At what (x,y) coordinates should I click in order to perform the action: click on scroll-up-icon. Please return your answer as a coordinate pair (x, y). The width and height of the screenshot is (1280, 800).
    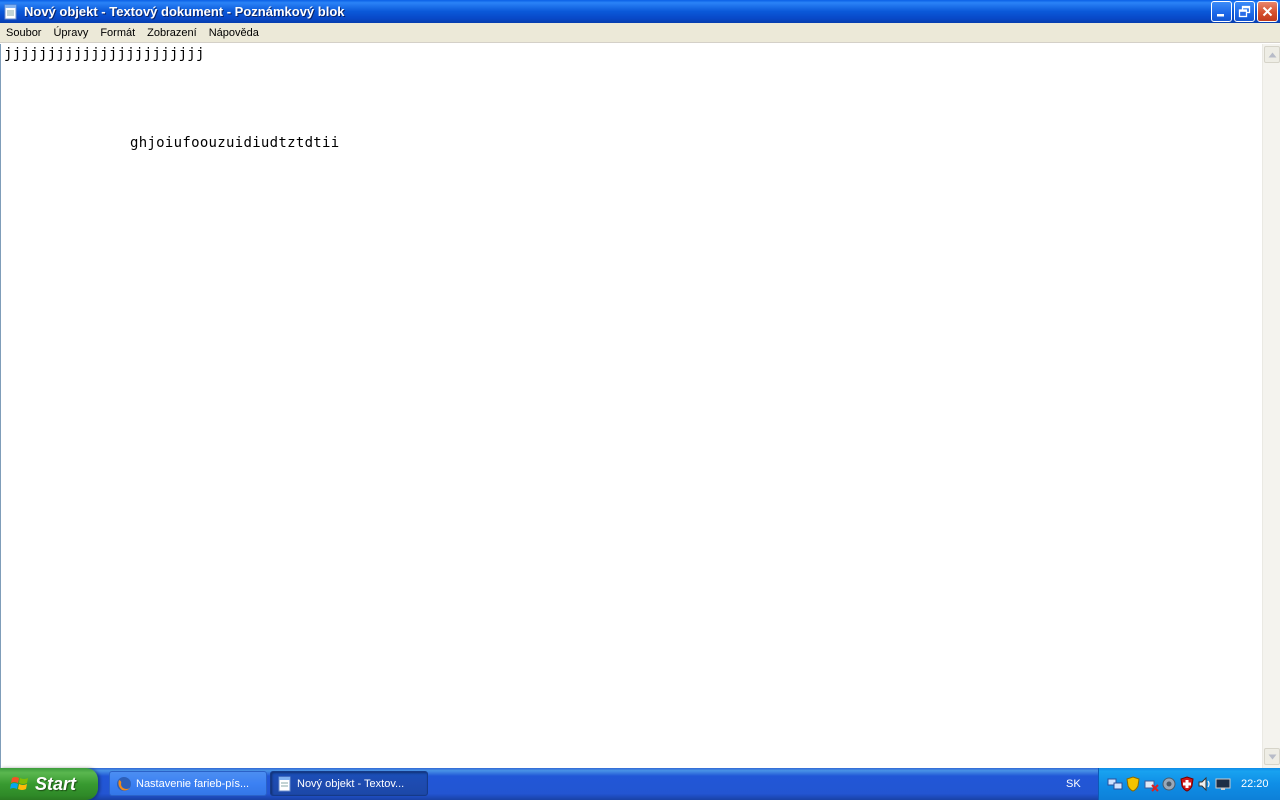
    Looking at the image, I should click on (1272, 54).